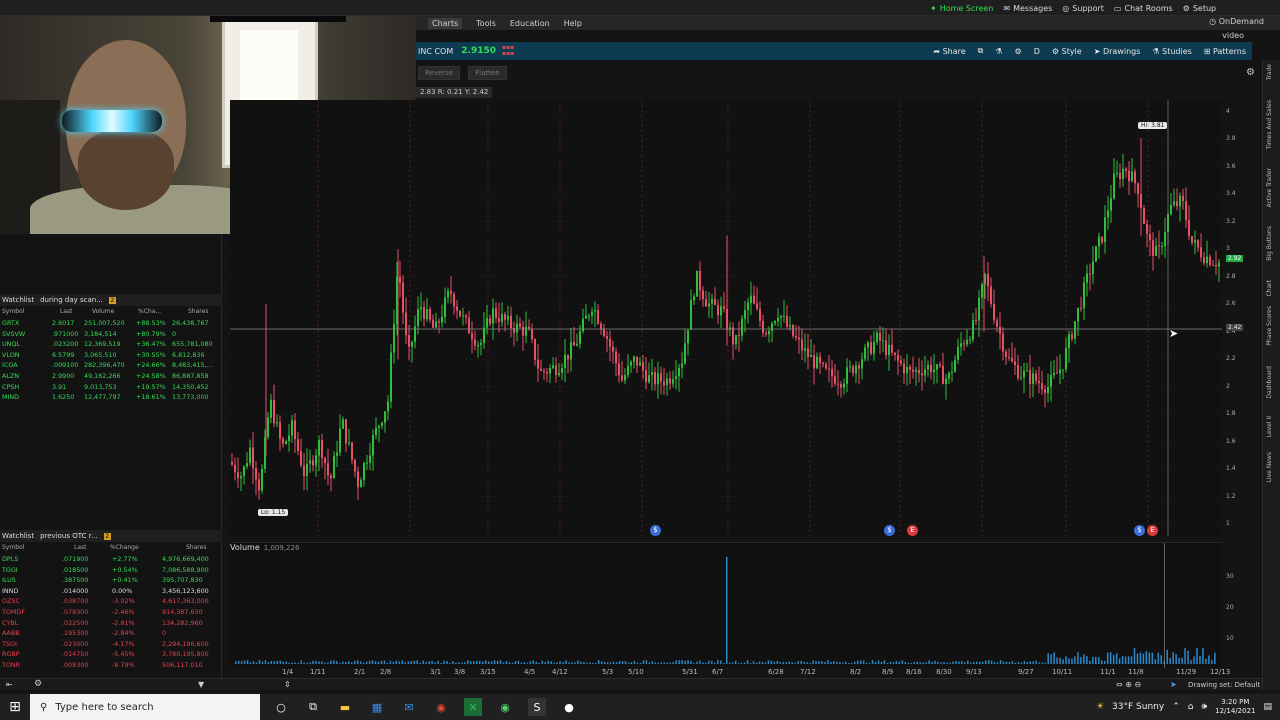 The image size is (1280, 720). I want to click on mail-icon: ✉, so click(409, 707).